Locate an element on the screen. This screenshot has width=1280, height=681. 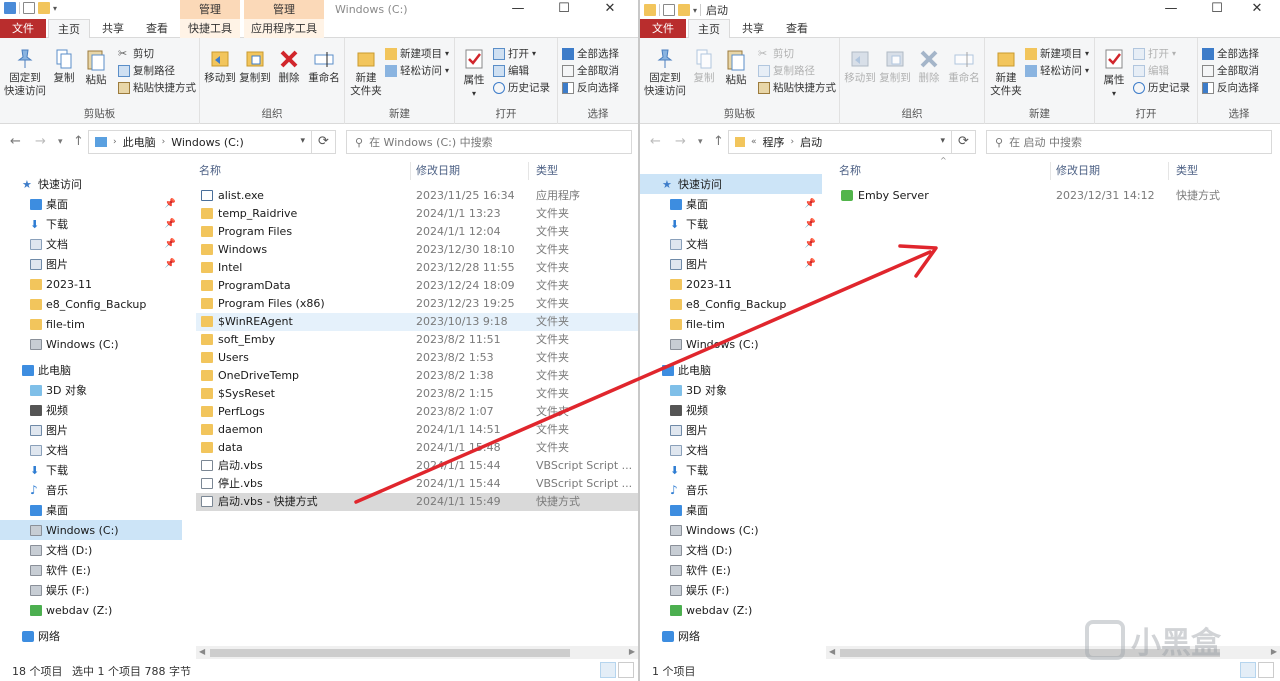
refresh-button: ⟳ is located at coordinates (964, 142).